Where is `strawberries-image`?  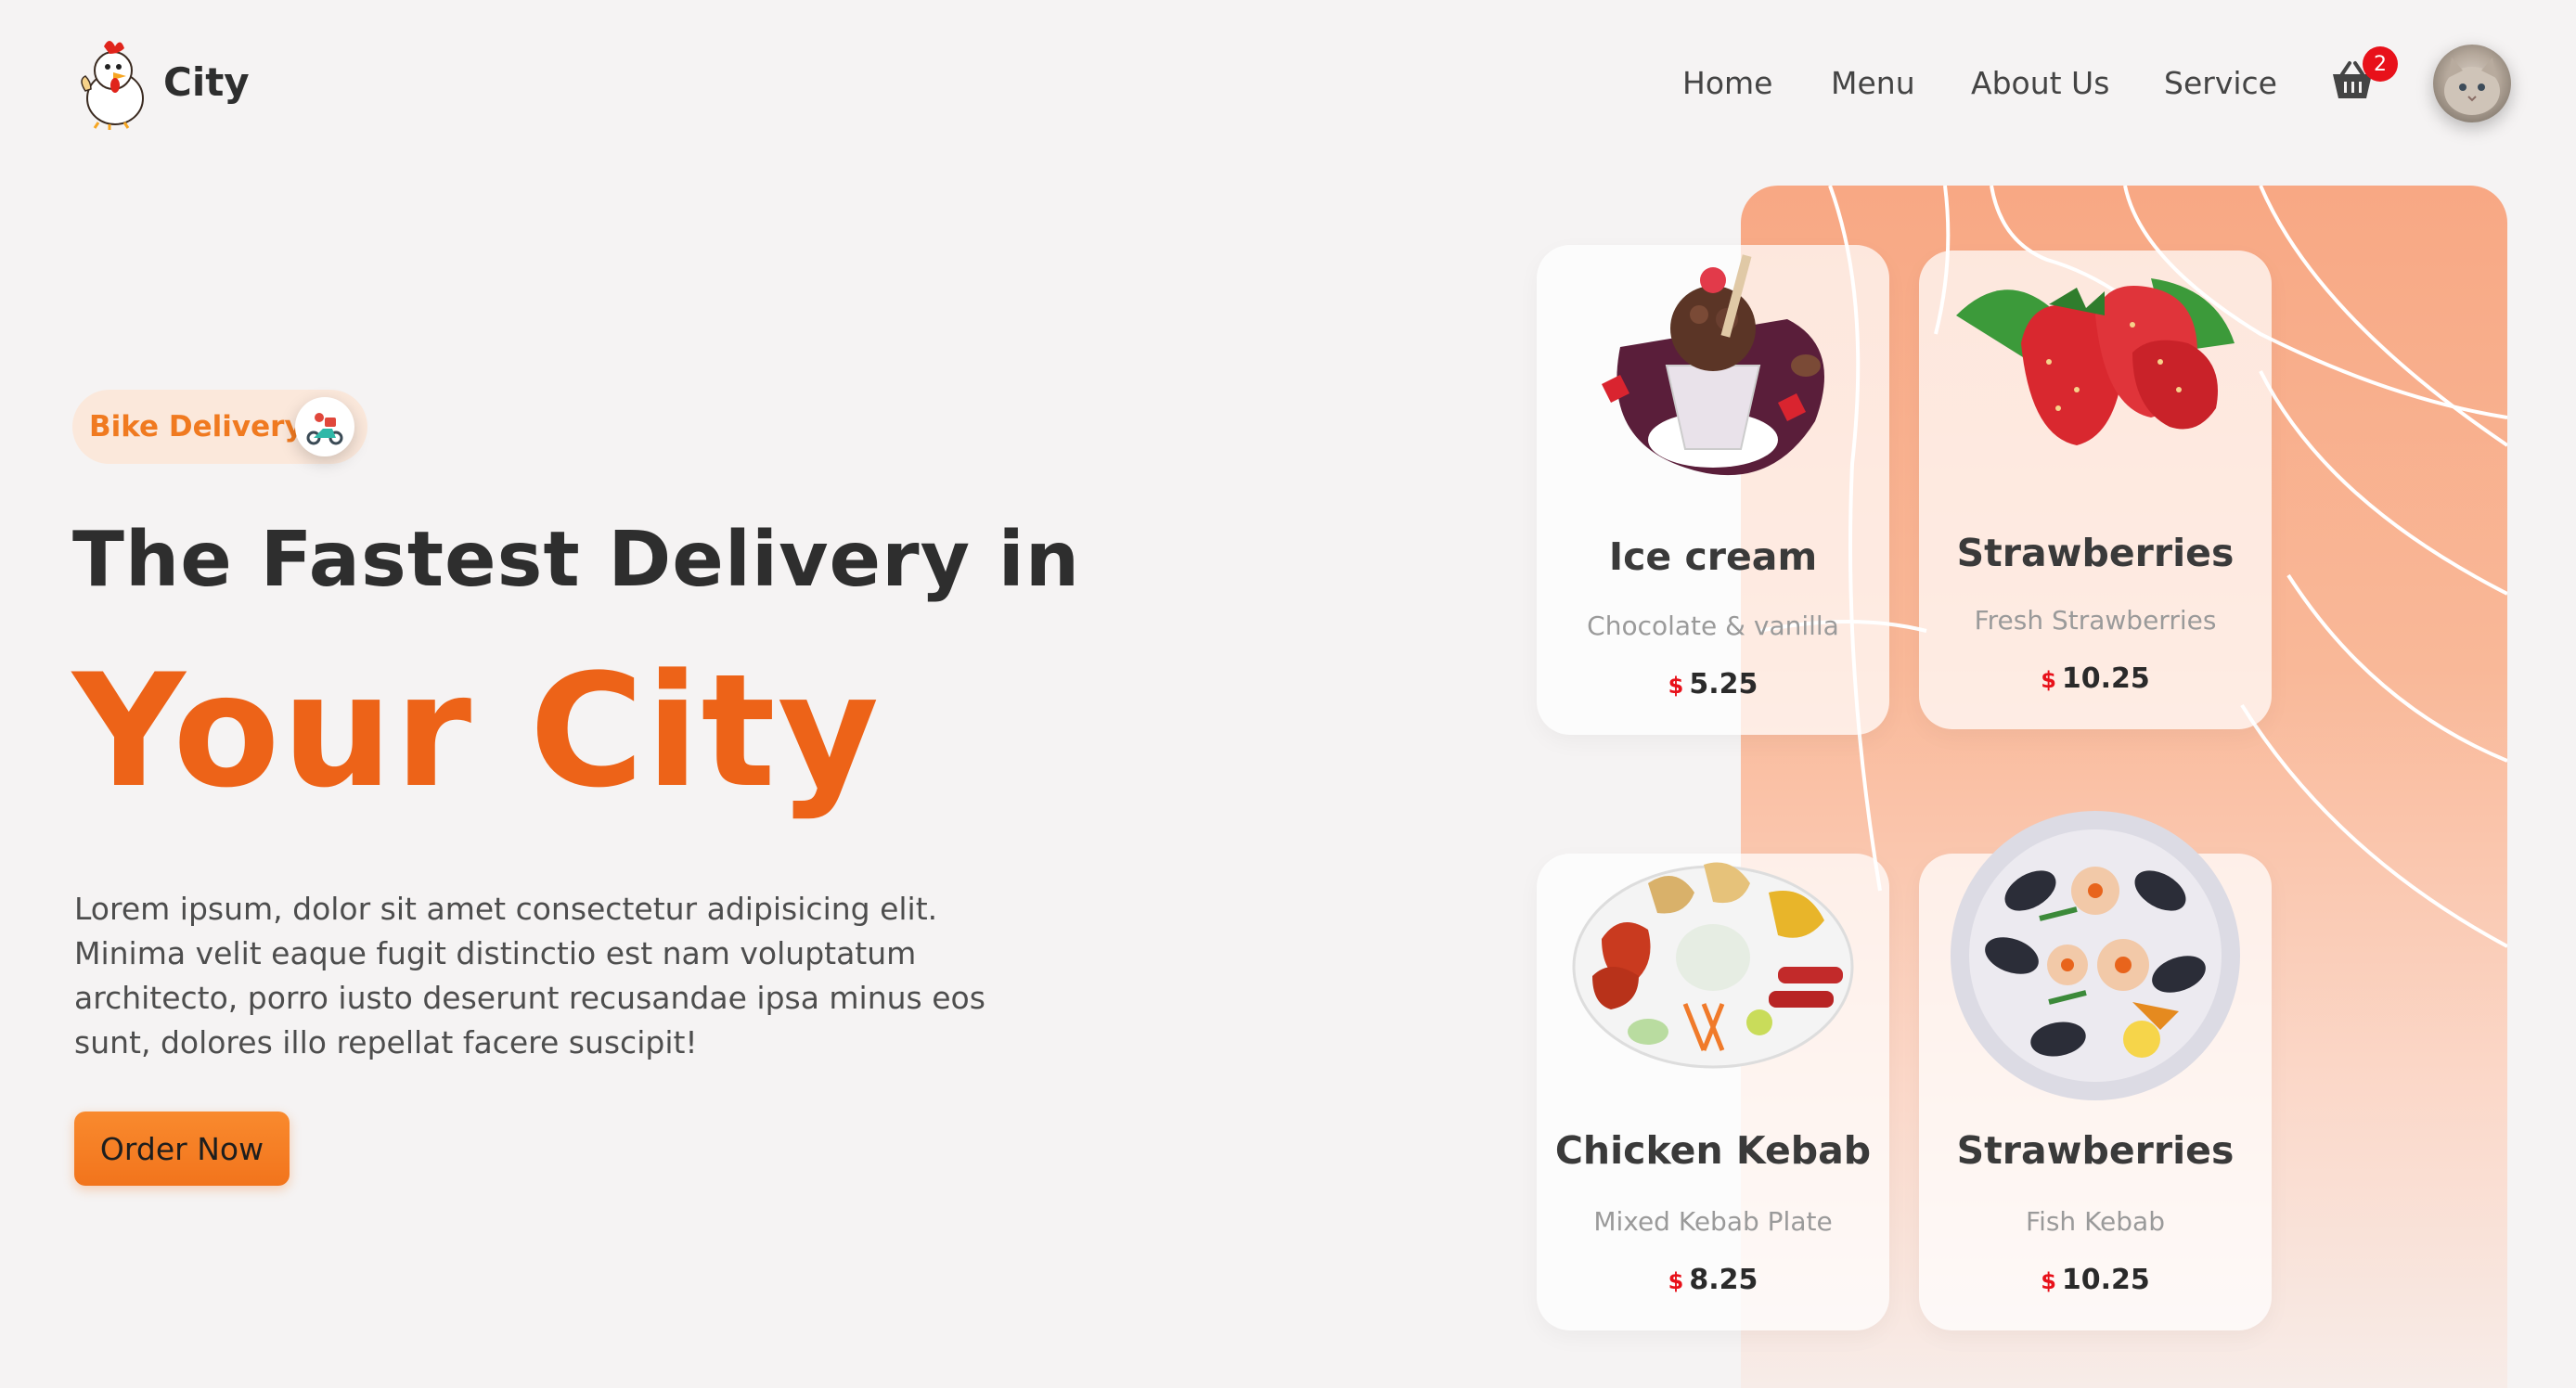
strawberries-image is located at coordinates (2095, 362).